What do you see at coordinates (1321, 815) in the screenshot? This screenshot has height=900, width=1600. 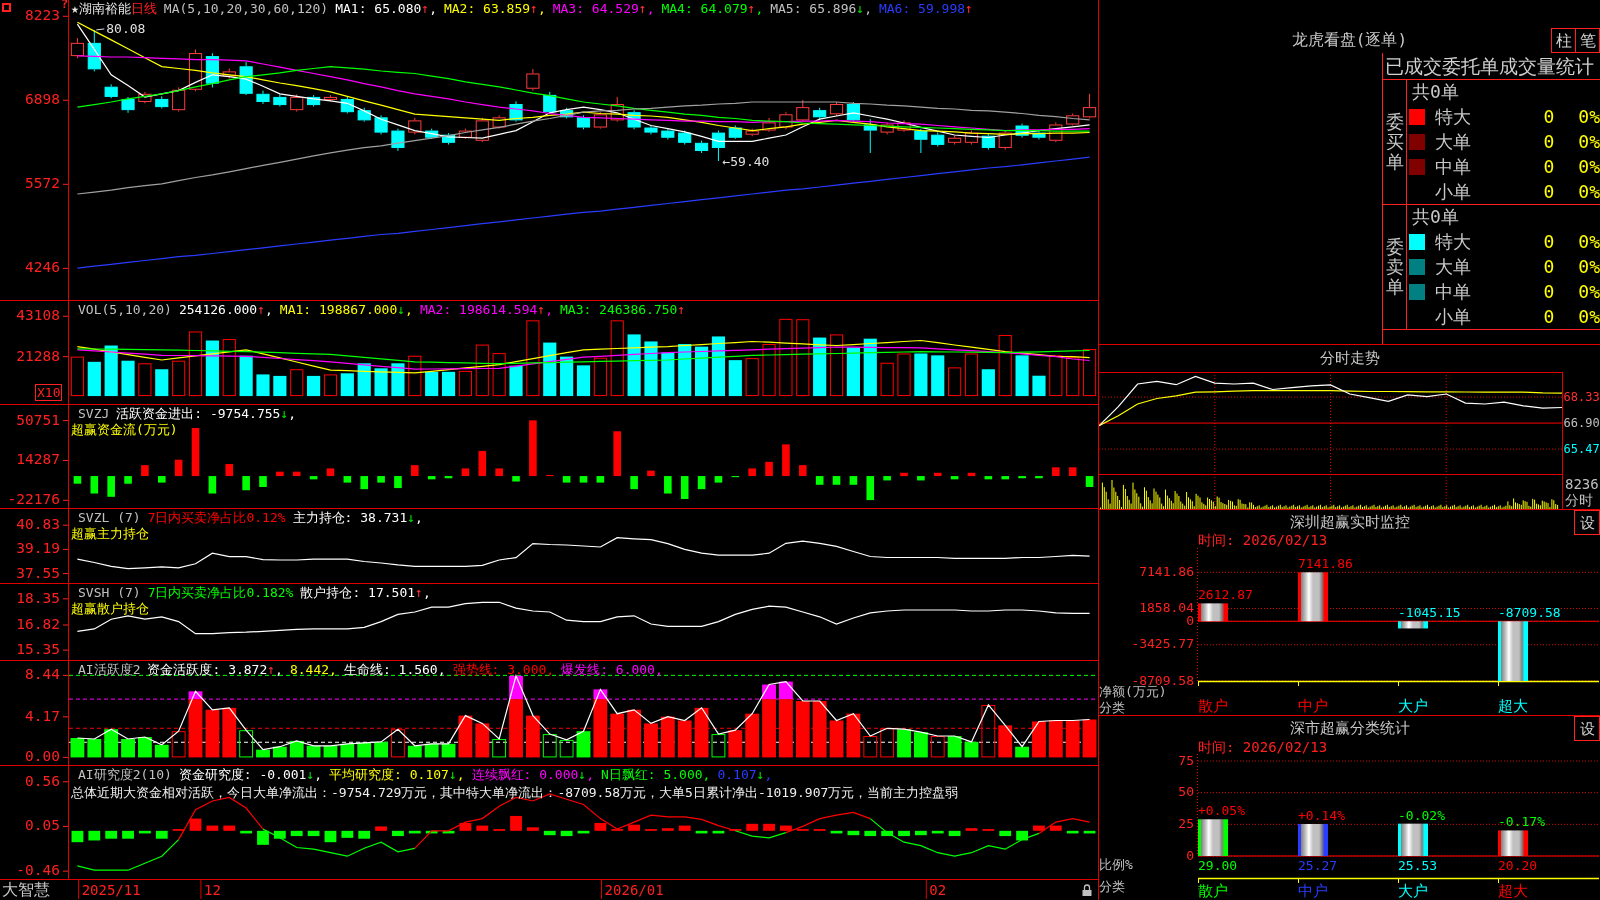 I see `change-label: +0.14%` at bounding box center [1321, 815].